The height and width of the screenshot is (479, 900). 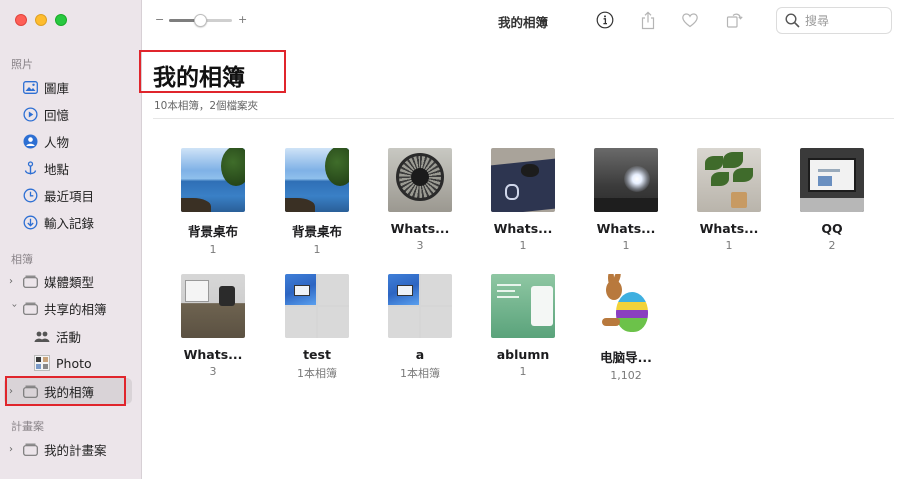 I want to click on header-divider, so click(x=523, y=118).